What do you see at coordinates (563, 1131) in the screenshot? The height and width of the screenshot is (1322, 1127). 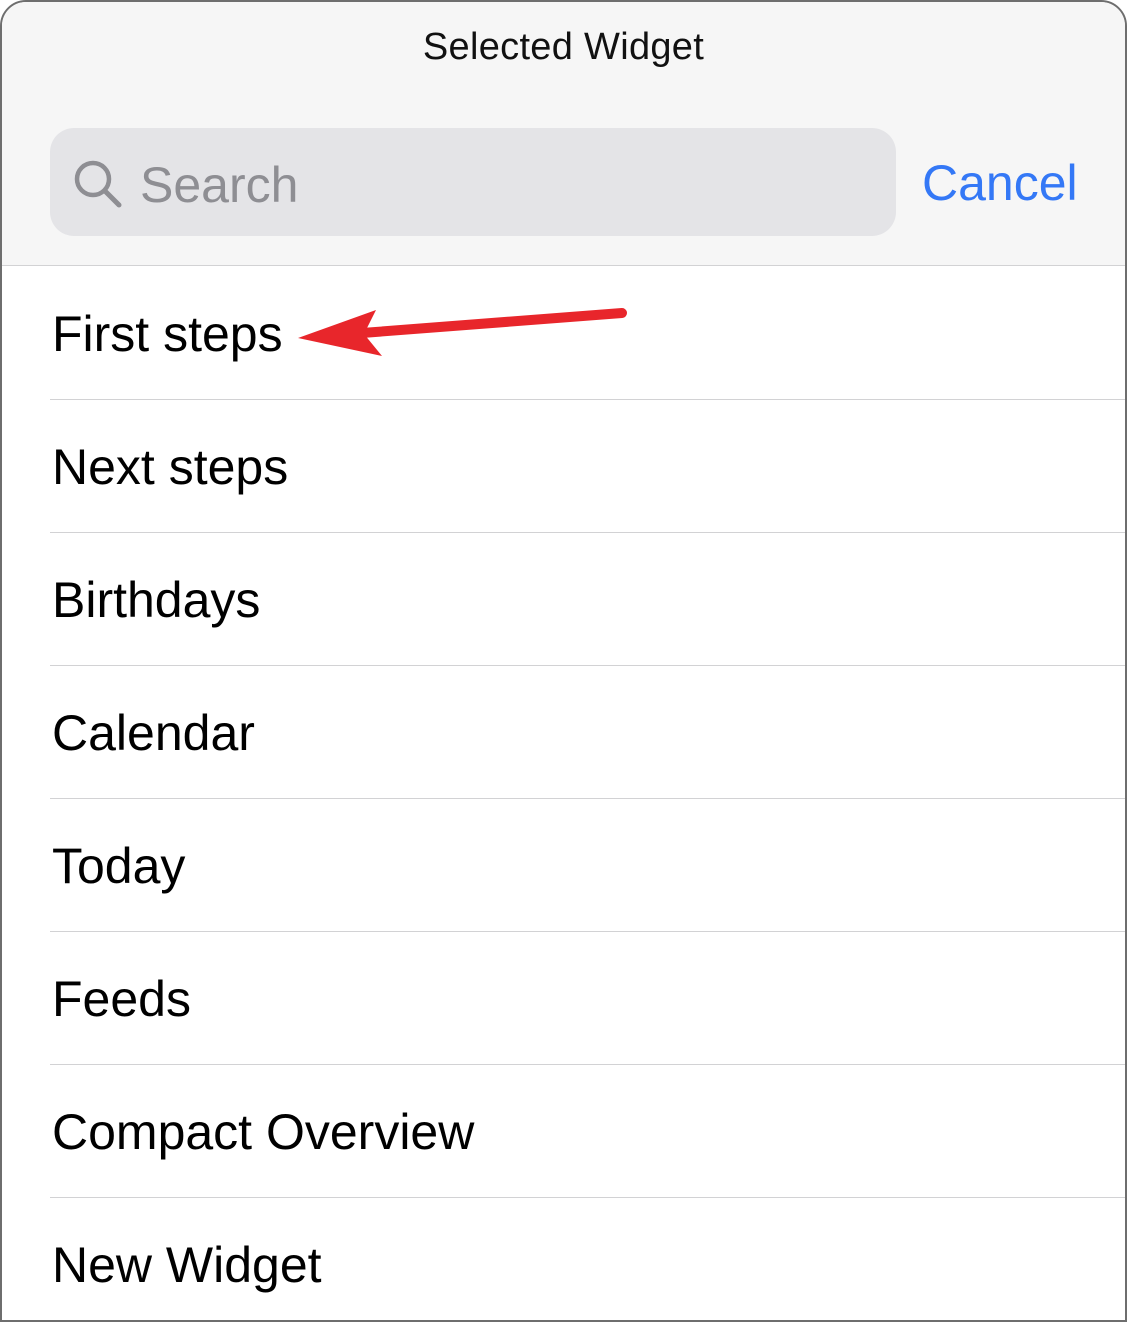 I see `list-item-compact-overview: Compact Overview` at bounding box center [563, 1131].